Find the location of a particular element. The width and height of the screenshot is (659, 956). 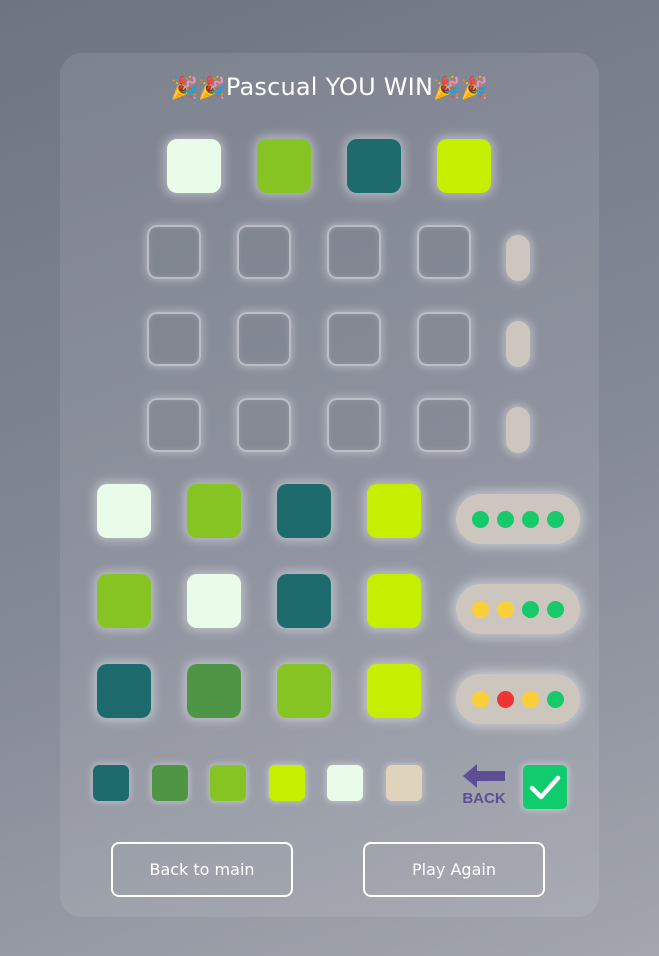

palette-color-white is located at coordinates (345, 783).